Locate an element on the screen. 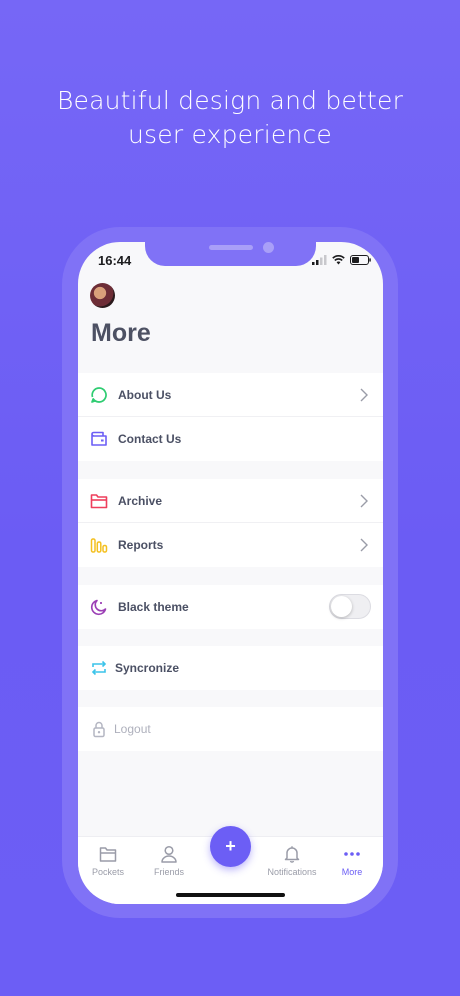 This screenshot has width=460, height=996. section-logout: Logout is located at coordinates (230, 729).